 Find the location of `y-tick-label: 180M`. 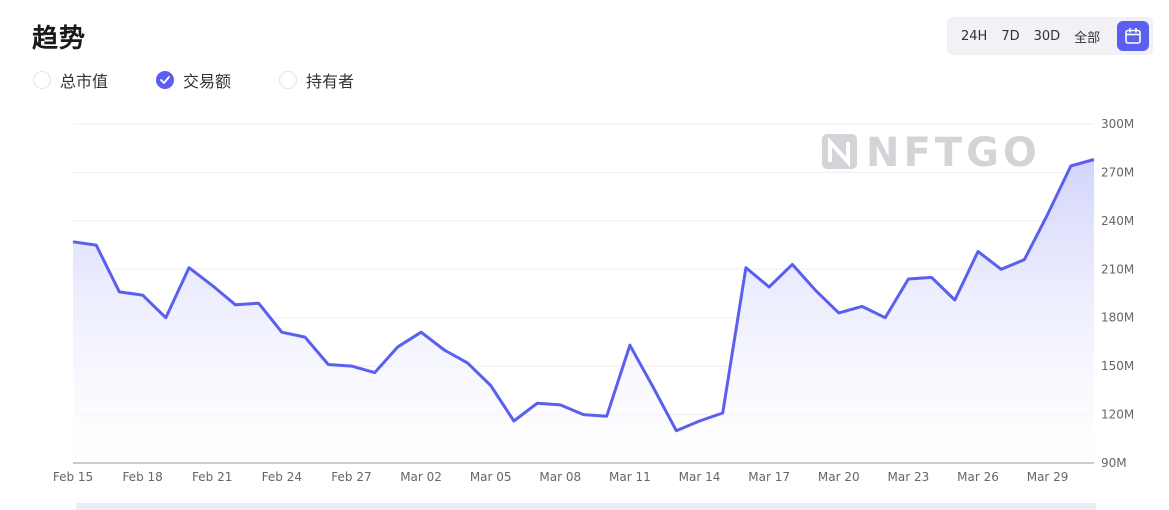

y-tick-label: 180M is located at coordinates (1117, 318).